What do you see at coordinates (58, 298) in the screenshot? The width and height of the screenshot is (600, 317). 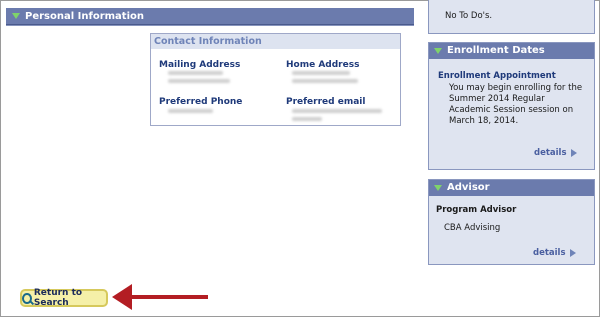 I see `return-to-search-label: Return to Search` at bounding box center [58, 298].